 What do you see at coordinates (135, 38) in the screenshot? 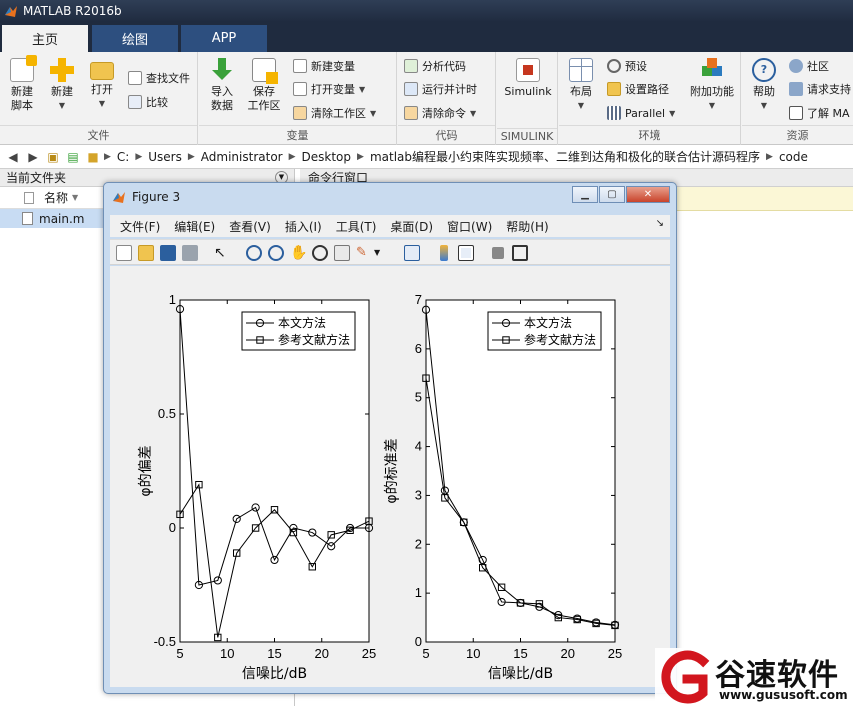
I see `tab-plots: 绘图` at bounding box center [135, 38].